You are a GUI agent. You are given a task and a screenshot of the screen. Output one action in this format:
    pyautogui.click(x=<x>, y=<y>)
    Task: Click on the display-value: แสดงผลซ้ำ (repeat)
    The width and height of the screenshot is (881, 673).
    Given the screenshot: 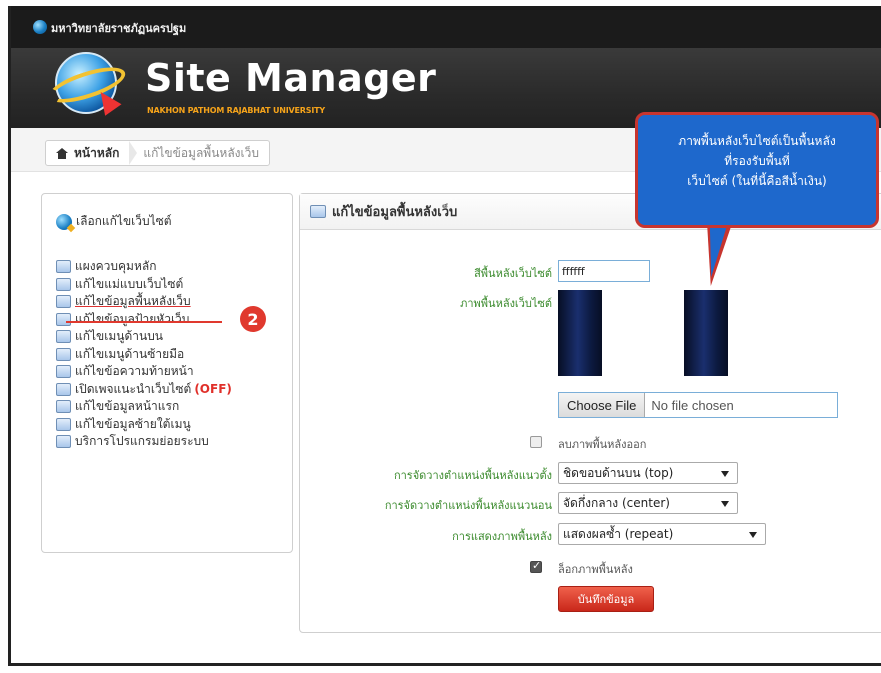 What is the action you would take?
    pyautogui.click(x=618, y=533)
    